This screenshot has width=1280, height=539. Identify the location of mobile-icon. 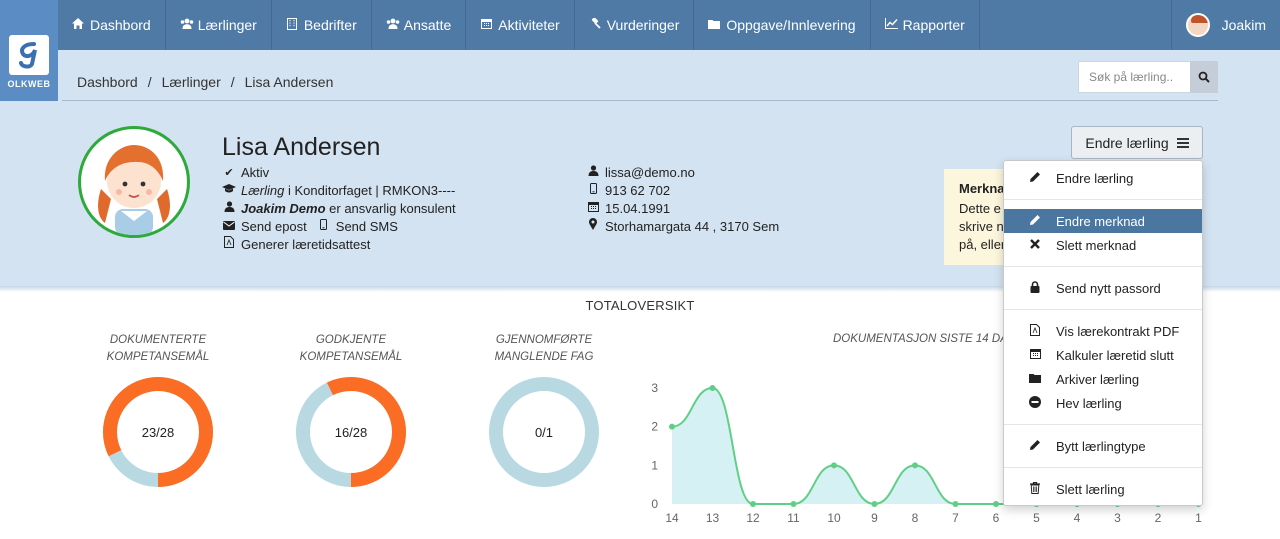
(593, 191).